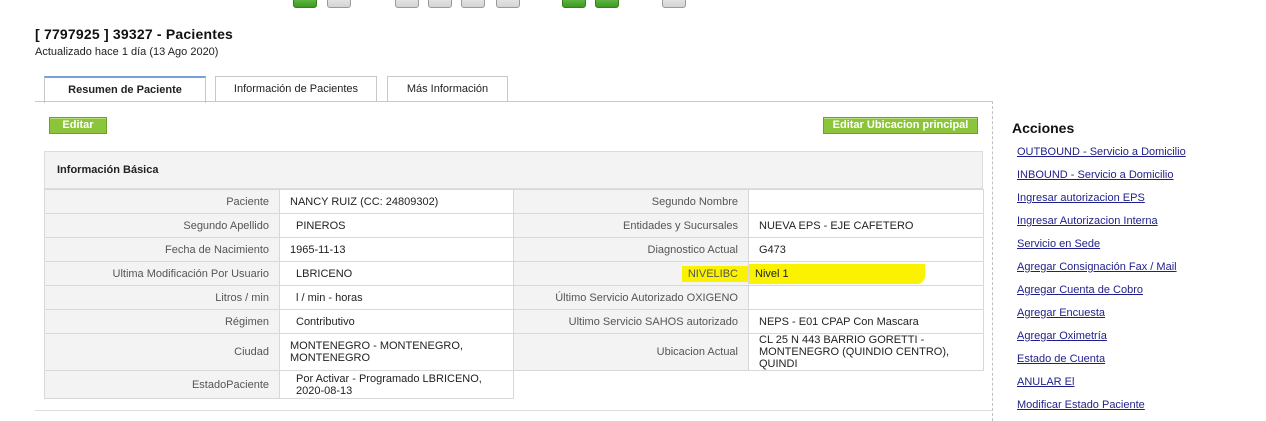 The width and height of the screenshot is (1266, 421). Describe the element at coordinates (162, 352) in the screenshot. I see `label-ciudad: Ciudad` at that location.